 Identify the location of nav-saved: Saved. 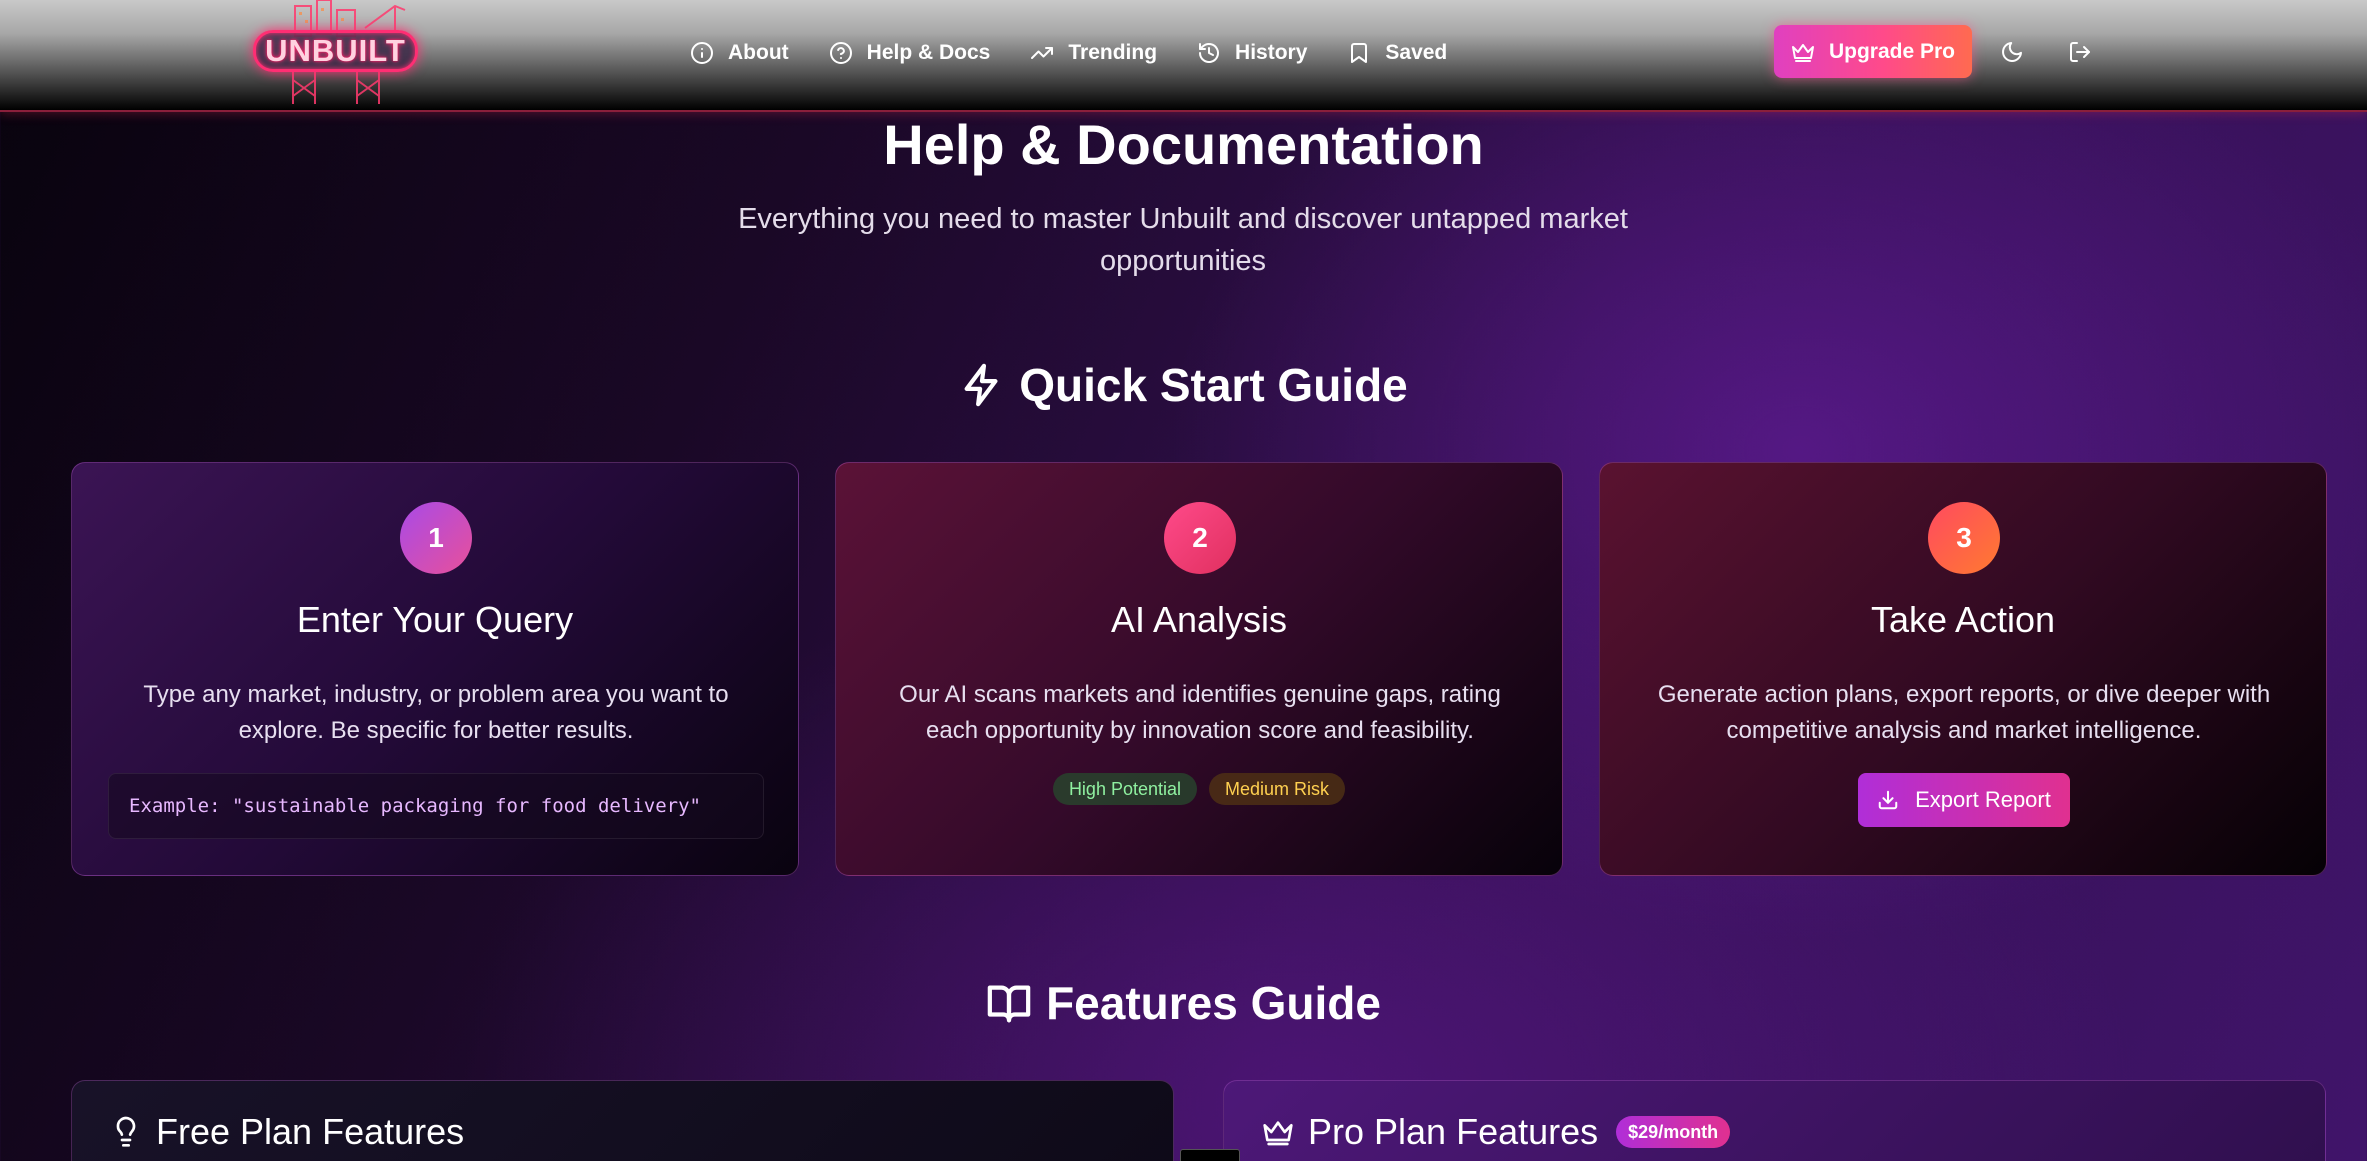
(1397, 53).